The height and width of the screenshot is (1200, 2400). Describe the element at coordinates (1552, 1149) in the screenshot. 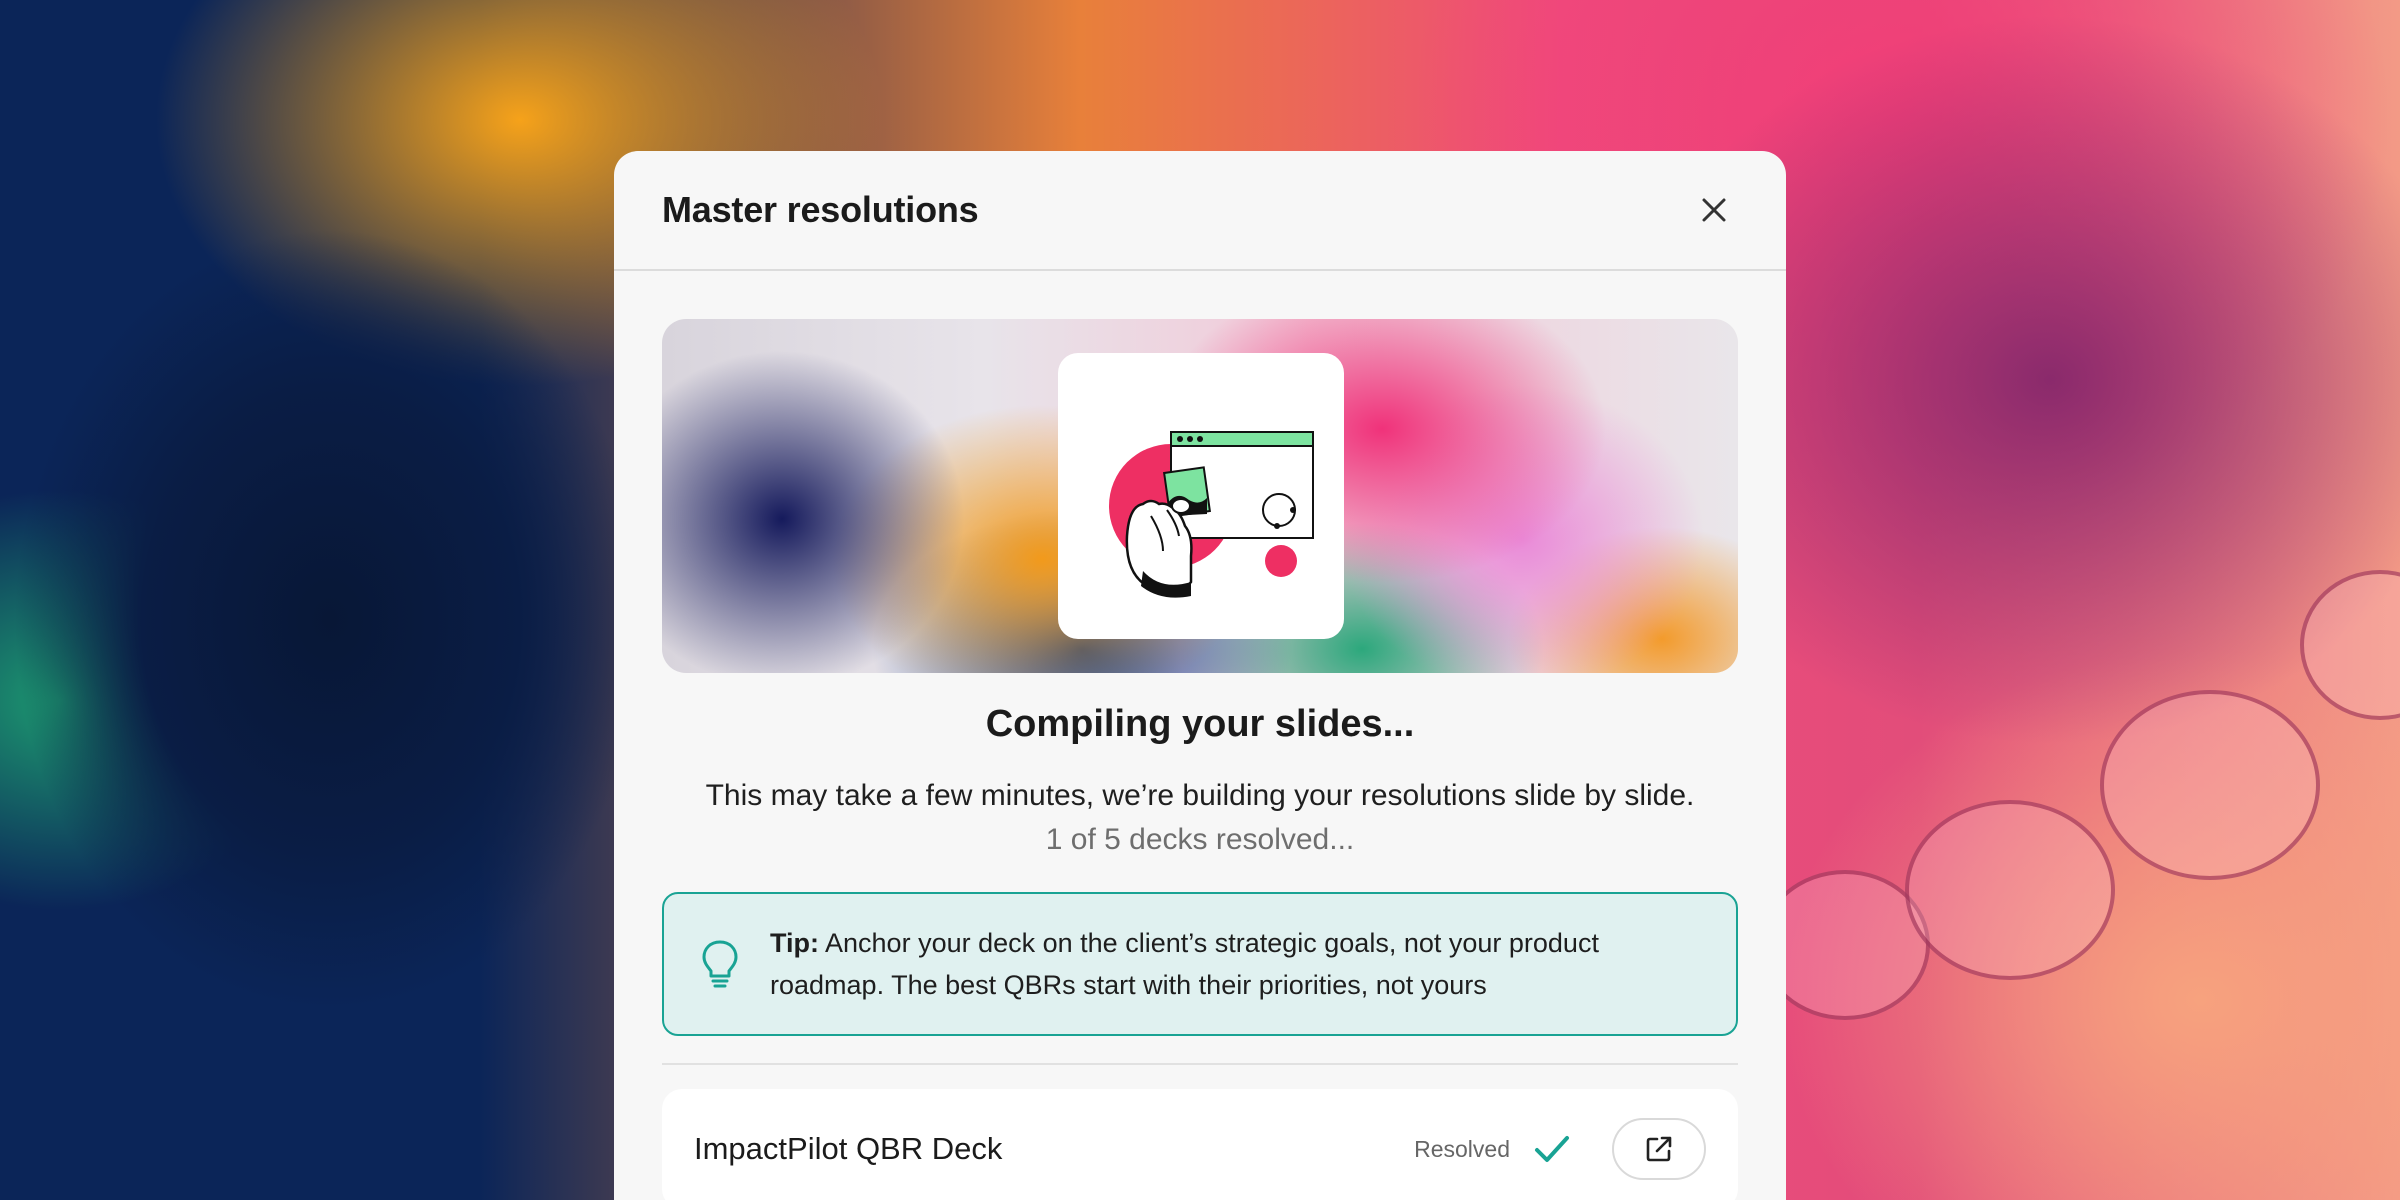

I see `check-icon` at that location.